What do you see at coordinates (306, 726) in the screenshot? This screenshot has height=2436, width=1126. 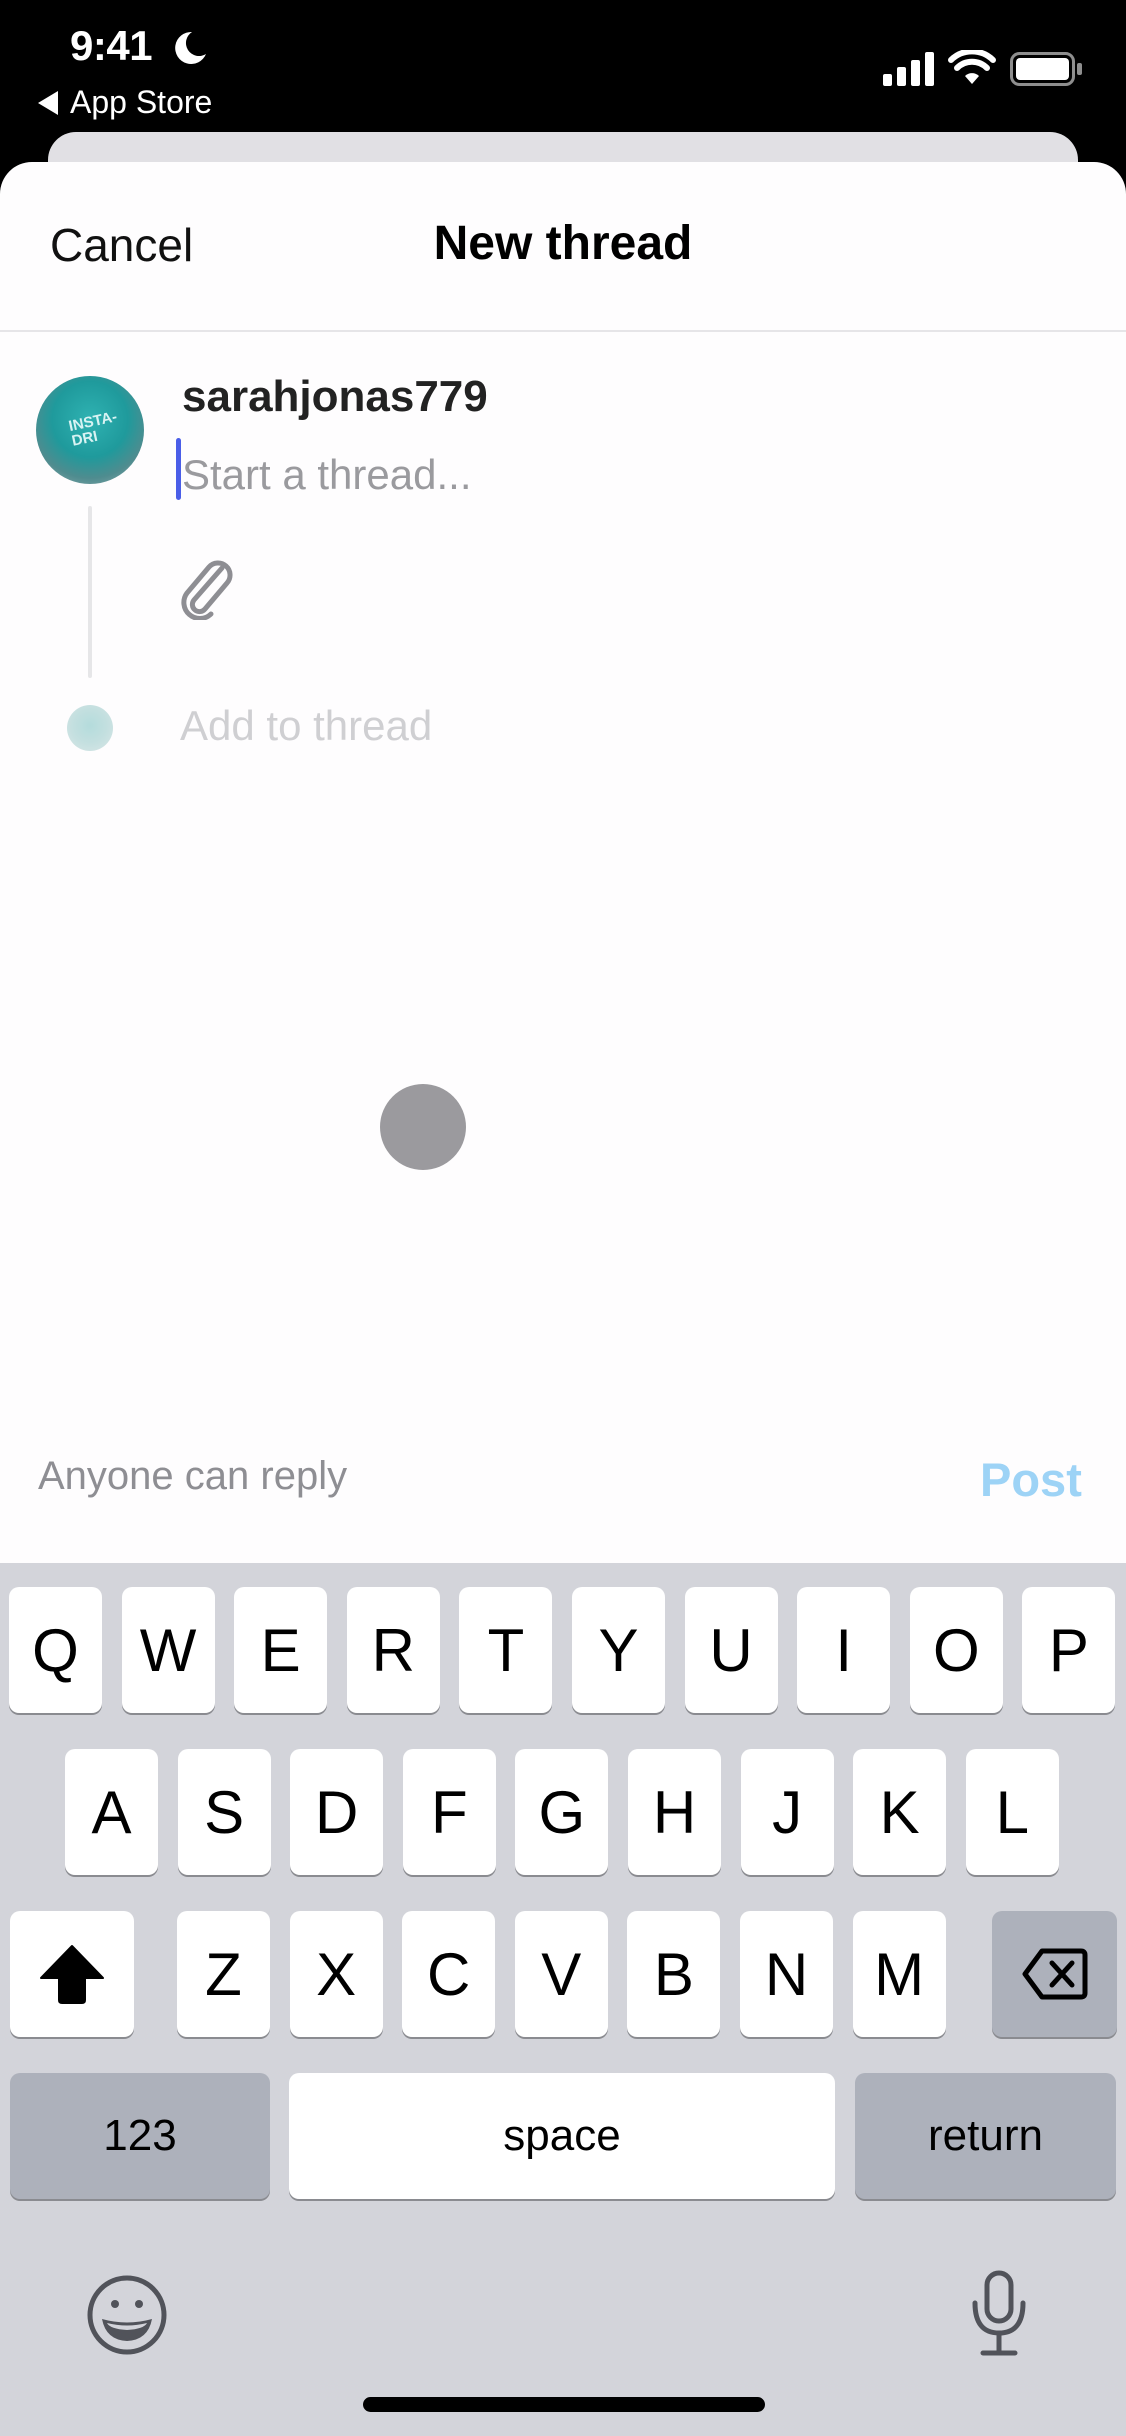 I see `add-to-thread-button: Add to thread` at bounding box center [306, 726].